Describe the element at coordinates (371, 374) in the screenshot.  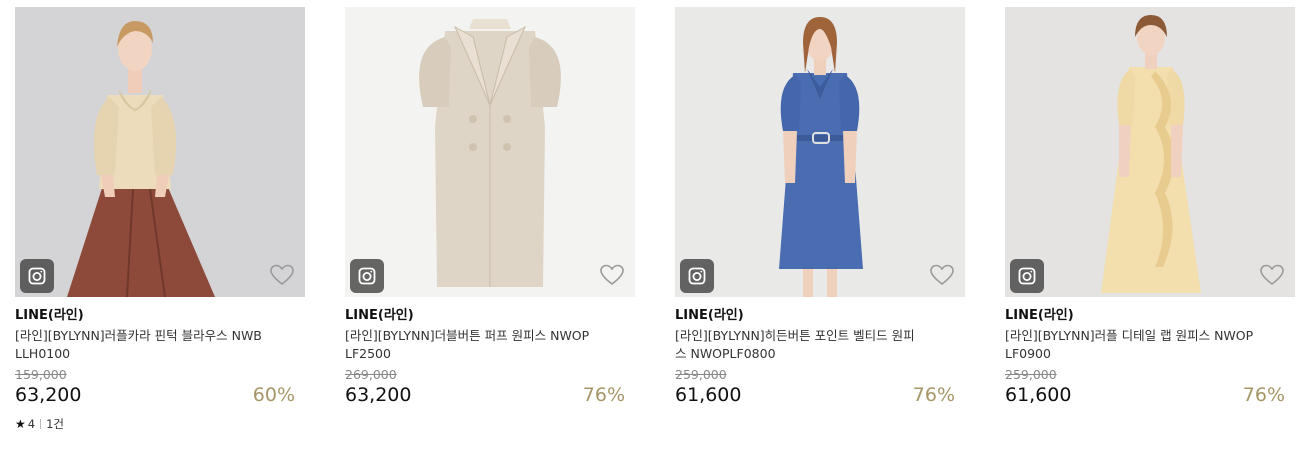
I see `original-price: 269,000` at that location.